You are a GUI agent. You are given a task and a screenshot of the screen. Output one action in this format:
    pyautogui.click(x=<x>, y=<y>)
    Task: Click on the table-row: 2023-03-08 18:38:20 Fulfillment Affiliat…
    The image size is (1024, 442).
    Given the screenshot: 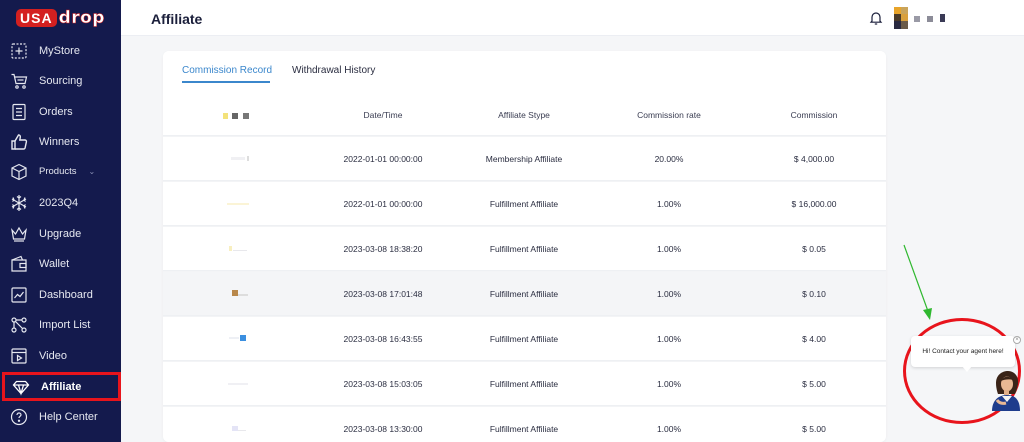 What is the action you would take?
    pyautogui.click(x=524, y=249)
    